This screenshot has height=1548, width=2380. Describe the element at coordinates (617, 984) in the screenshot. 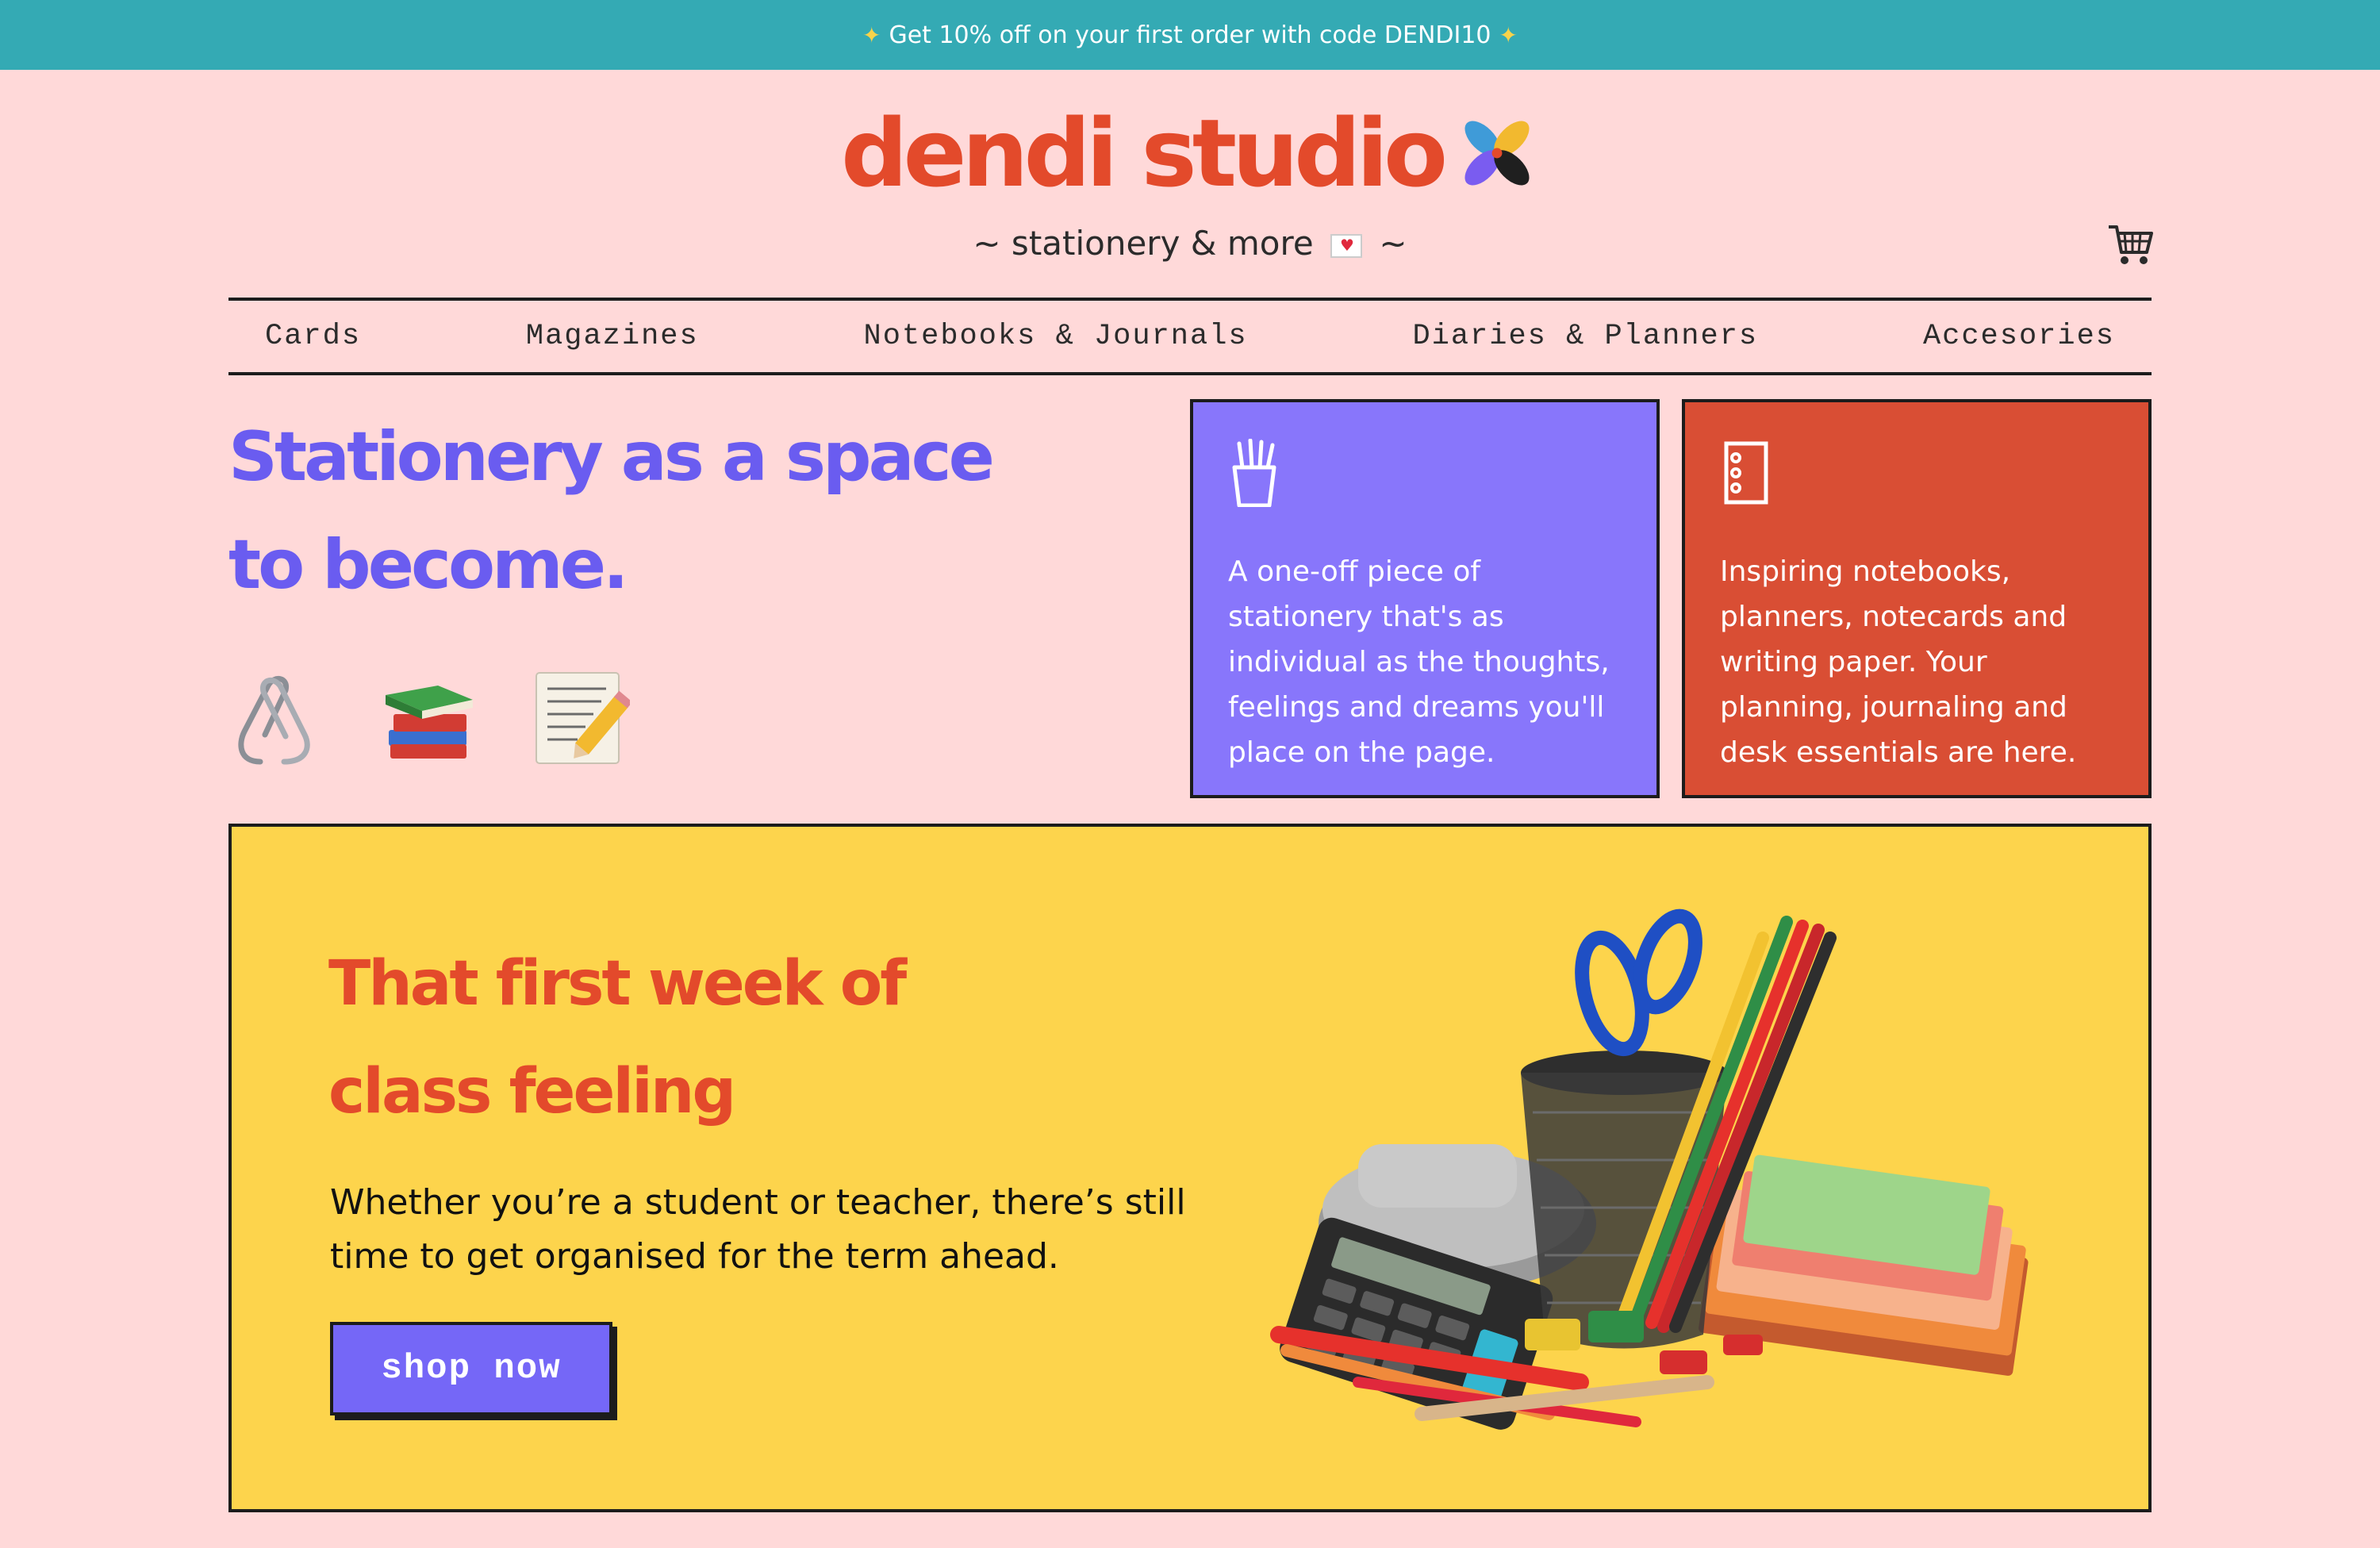

I see `banner-title-line-1: That first week of` at that location.